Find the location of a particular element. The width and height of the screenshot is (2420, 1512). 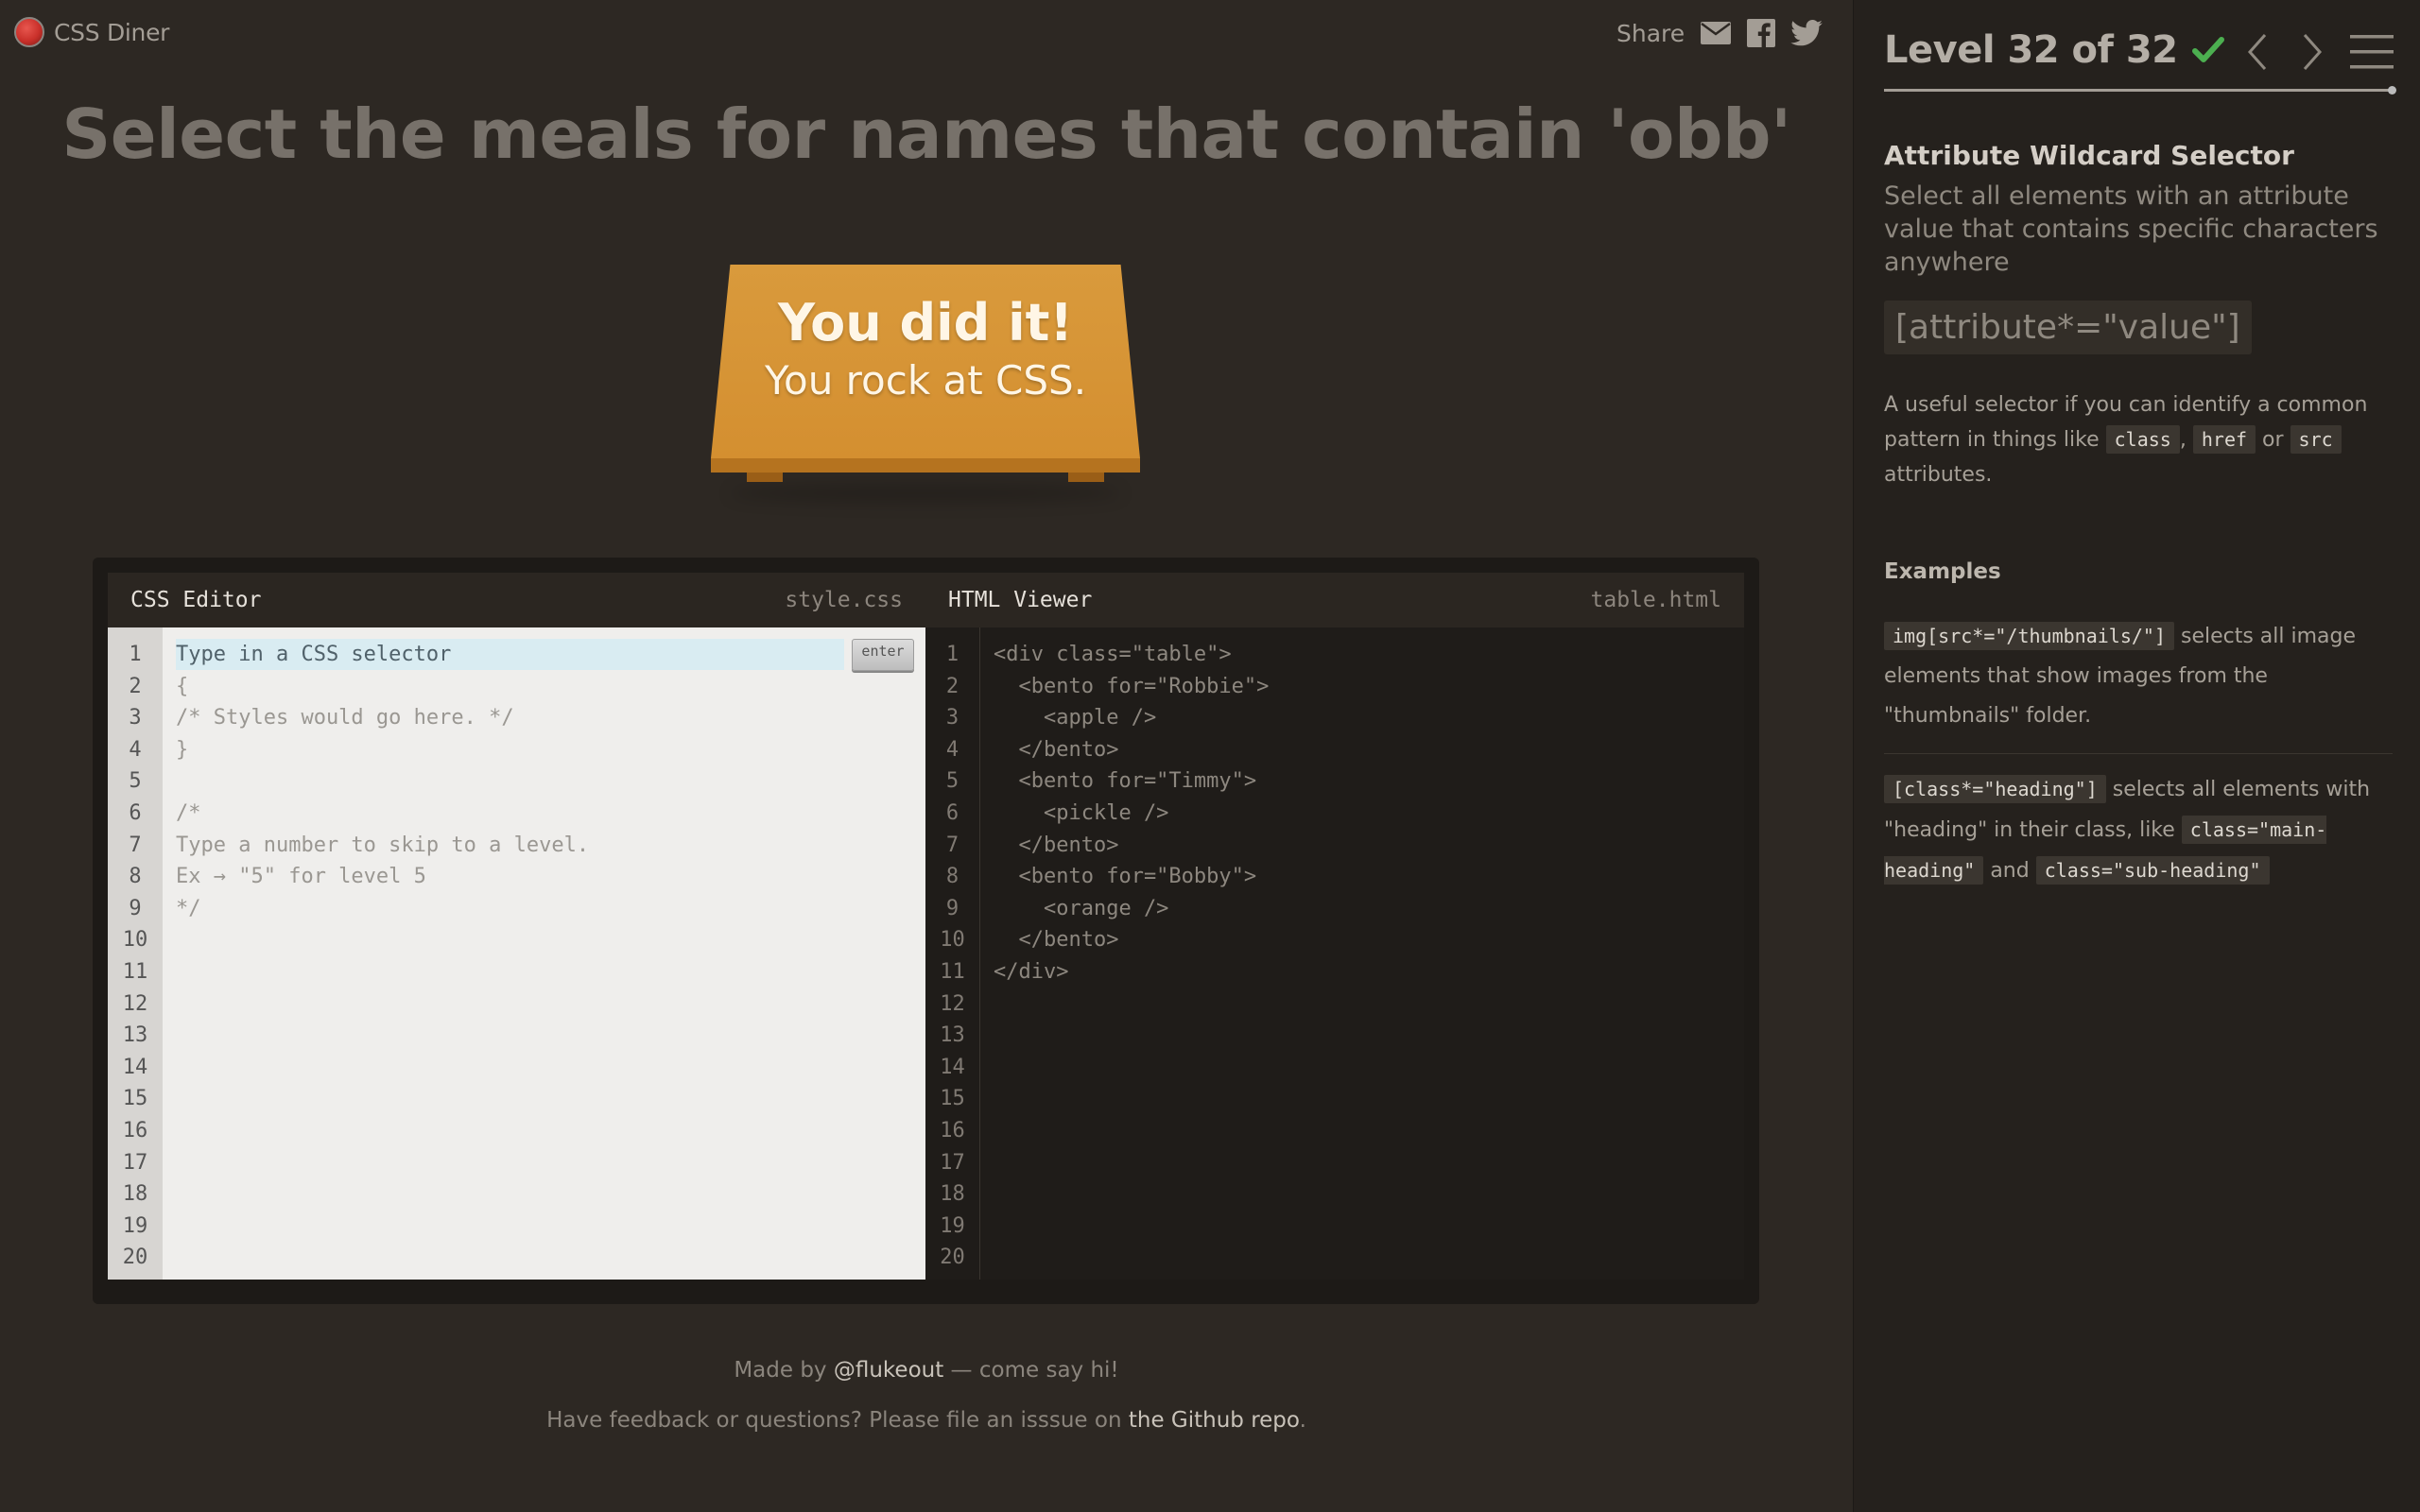

level-progress-fill is located at coordinates (2138, 90).